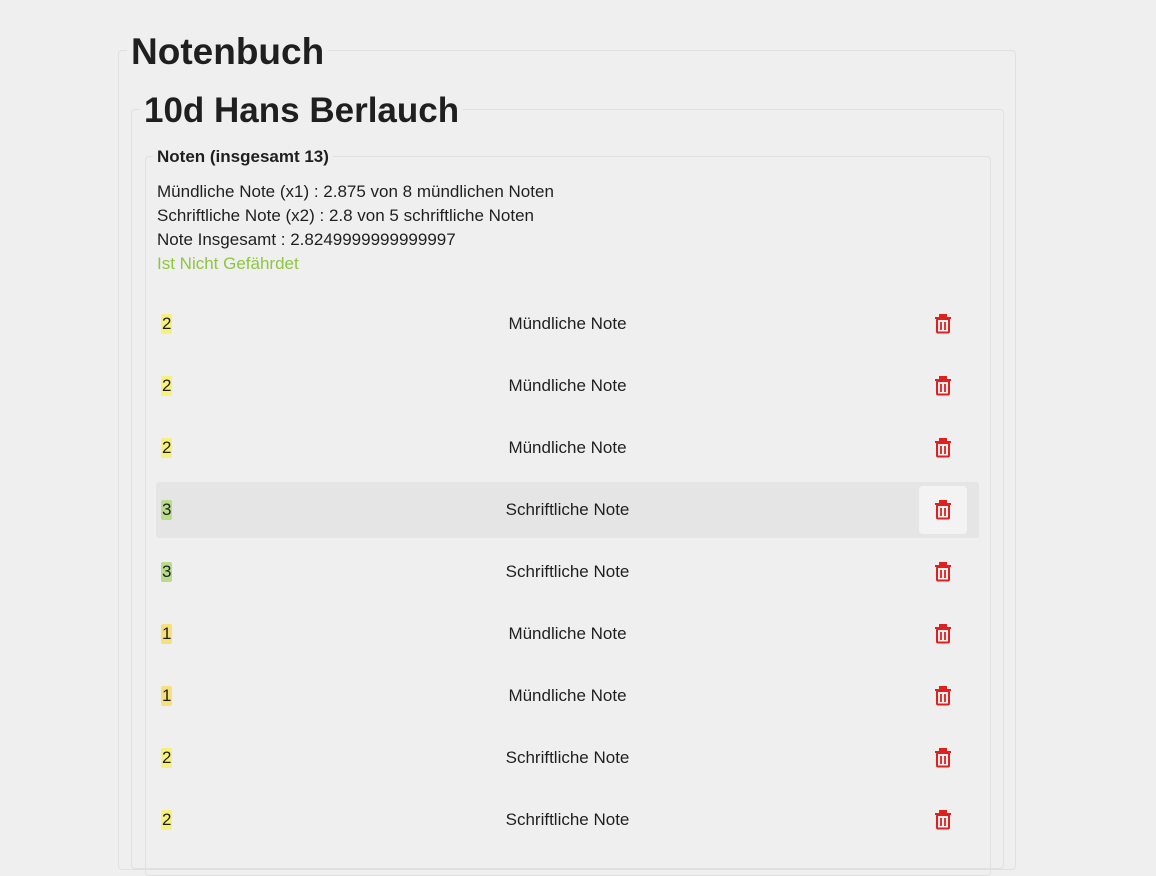 Image resolution: width=1156 pixels, height=876 pixels. I want to click on risk-status: Ist Nicht Gefährdet, so click(228, 263).